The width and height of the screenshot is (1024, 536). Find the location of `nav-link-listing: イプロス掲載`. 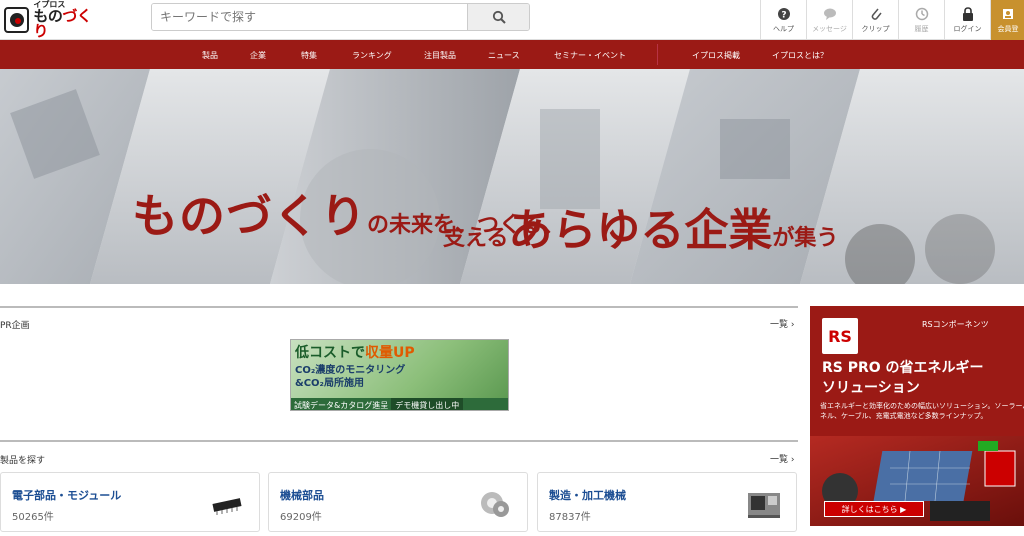

nav-link-listing: イプロス掲載 is located at coordinates (716, 55).